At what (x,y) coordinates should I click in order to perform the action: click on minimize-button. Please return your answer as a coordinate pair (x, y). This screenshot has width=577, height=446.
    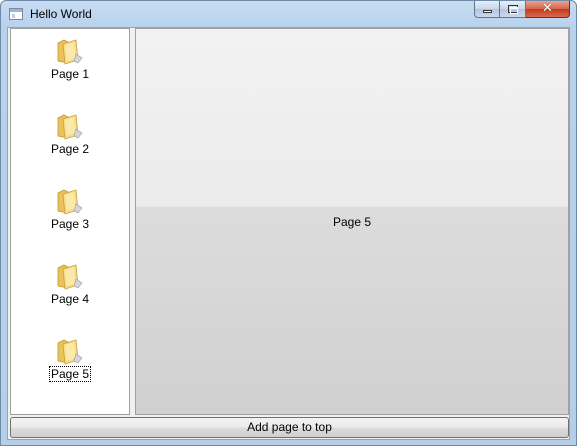
    Looking at the image, I should click on (487, 9).